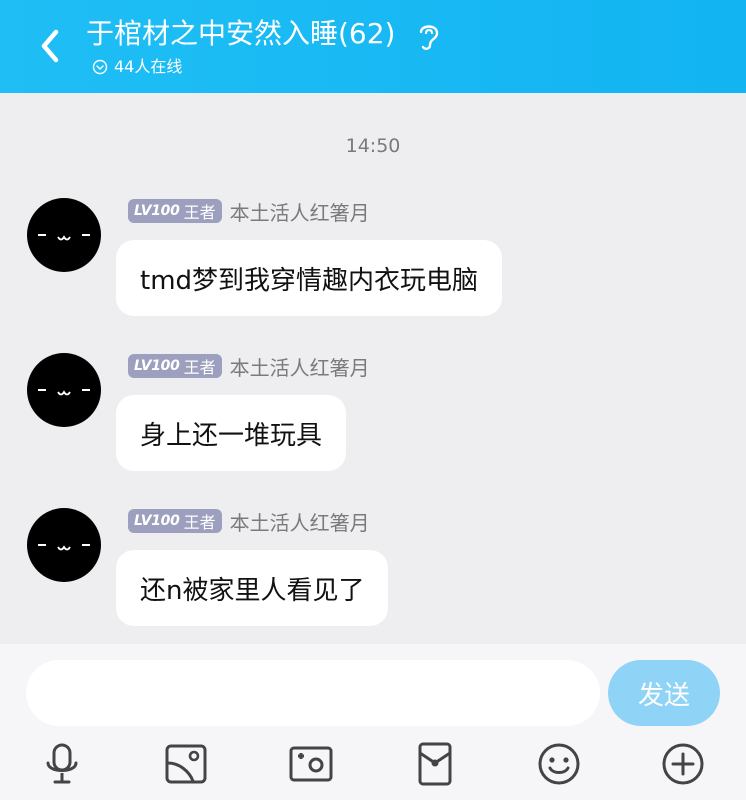 The image size is (746, 800). I want to click on message-bubble: 身上还一堆玩具, so click(231, 433).